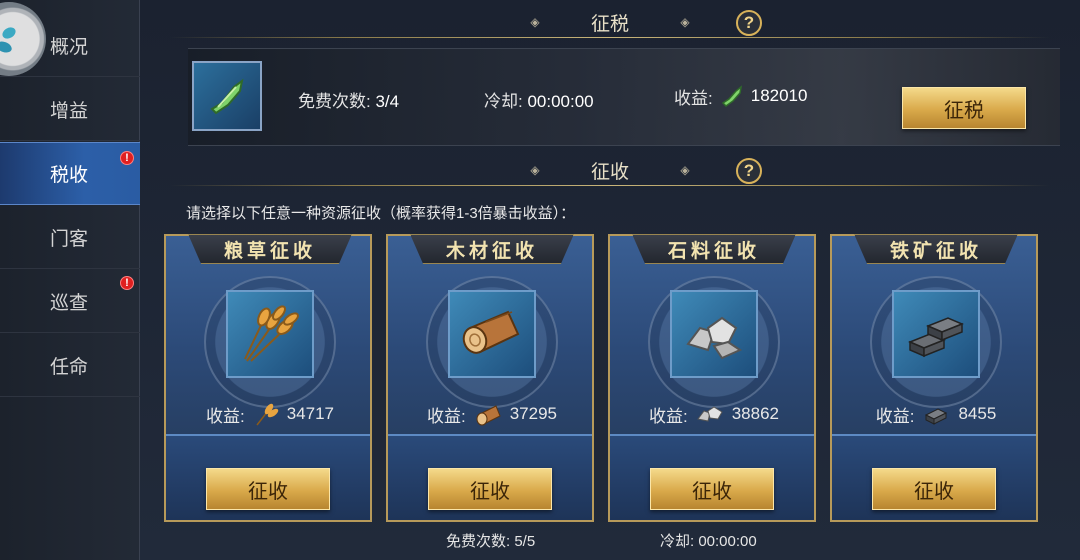  Describe the element at coordinates (270, 249) in the screenshot. I see `card-title: 粮草征收` at that location.